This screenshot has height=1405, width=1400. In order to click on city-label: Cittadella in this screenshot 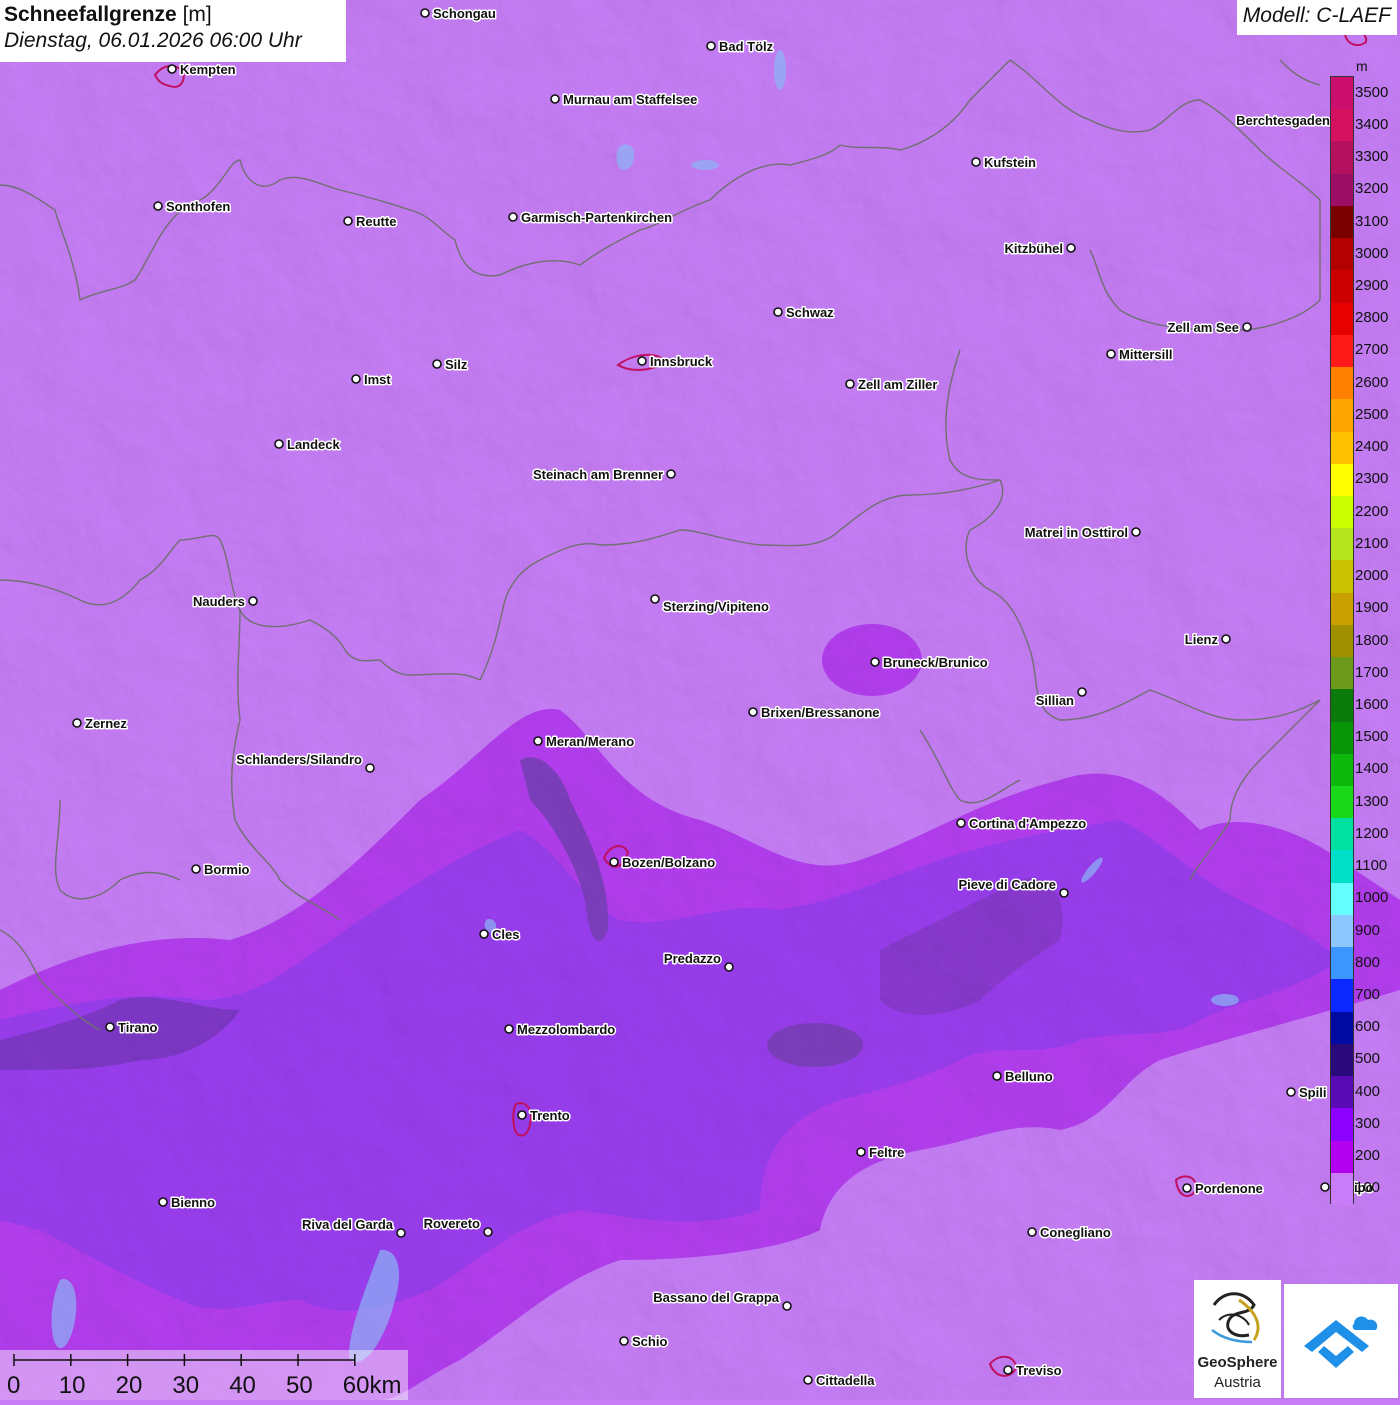, I will do `click(845, 1380)`.